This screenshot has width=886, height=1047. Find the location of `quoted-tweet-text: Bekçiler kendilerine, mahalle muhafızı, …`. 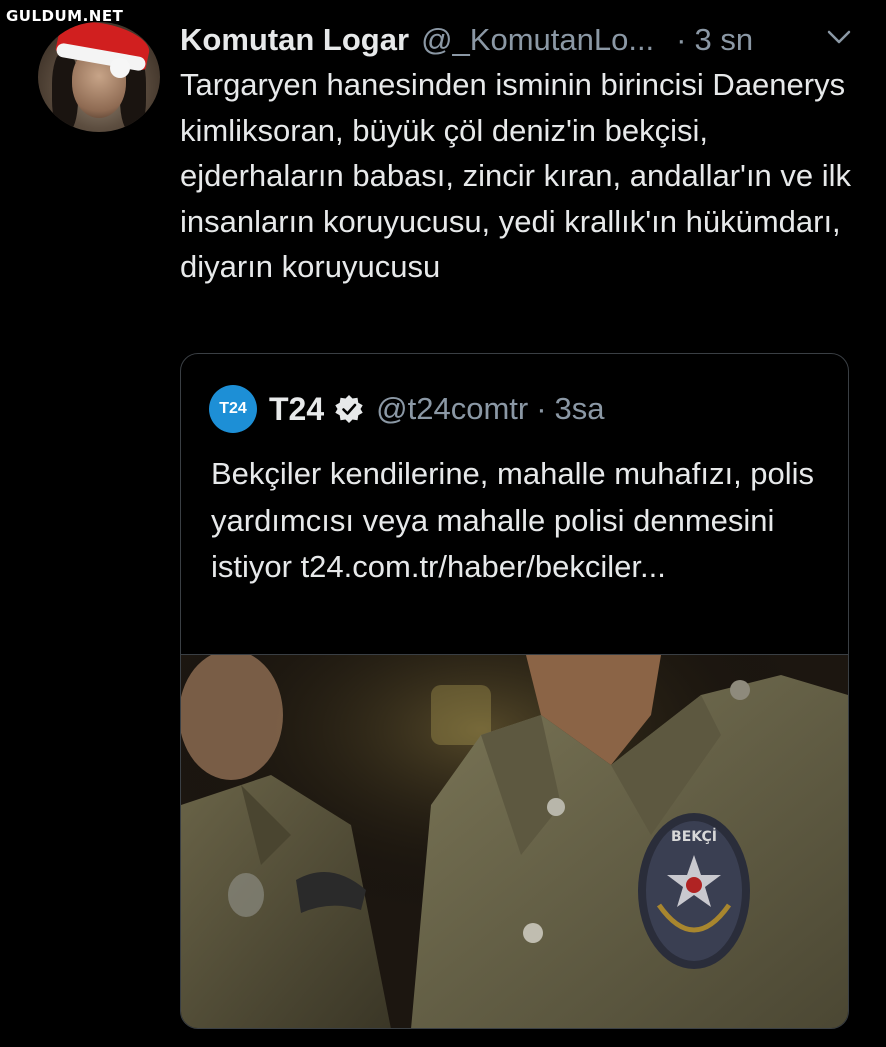

quoted-tweet-text: Bekçiler kendilerine, mahalle muhafızı, … is located at coordinates (513, 520).